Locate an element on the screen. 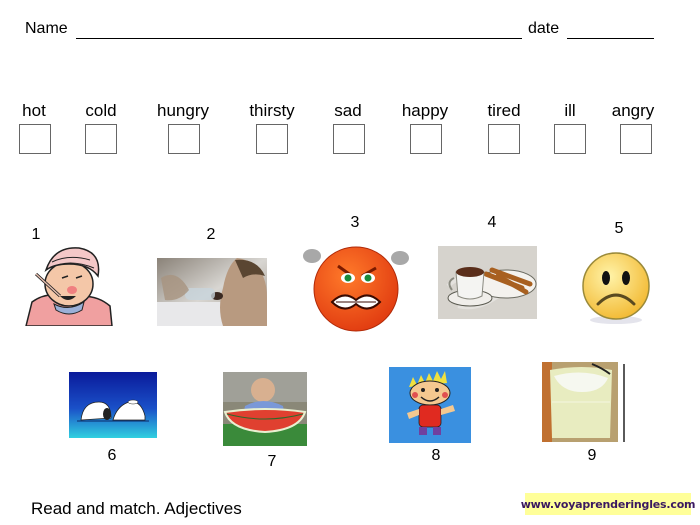  answer-box-sad is located at coordinates (349, 139).